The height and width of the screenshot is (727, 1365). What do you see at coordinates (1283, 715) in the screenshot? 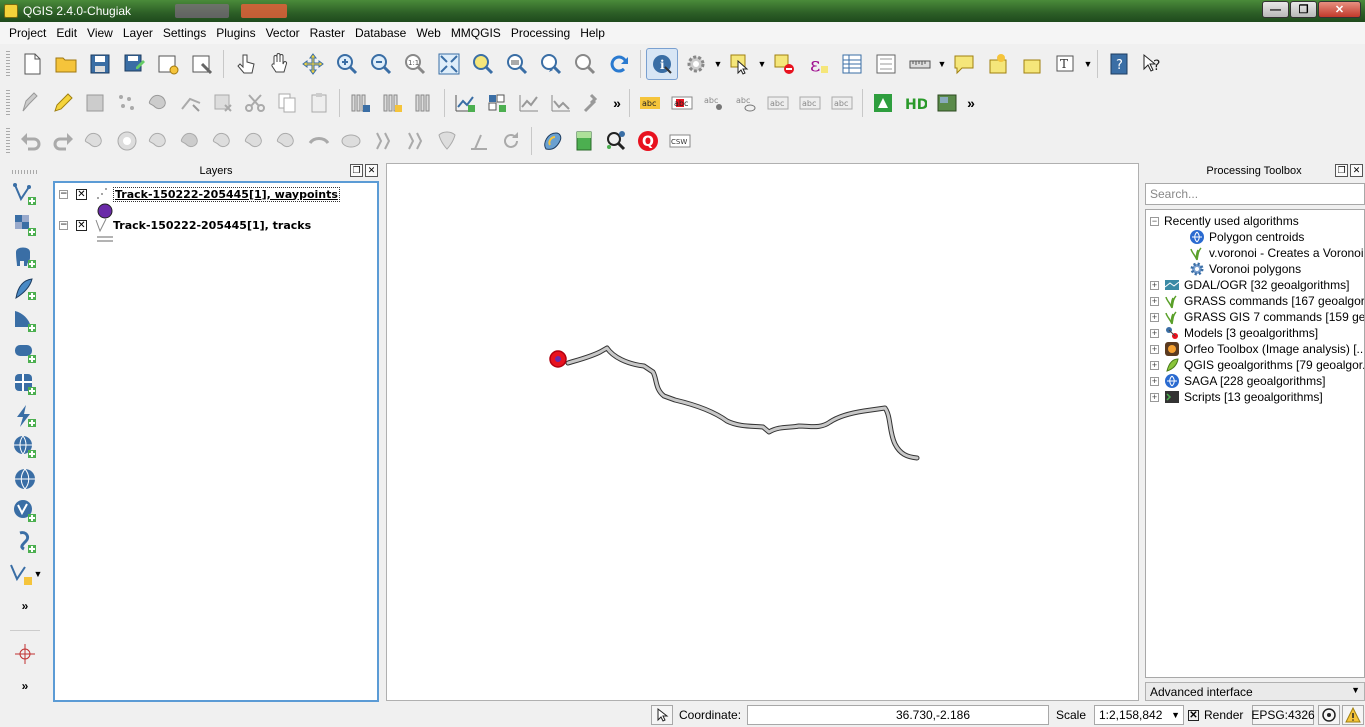
I see `crs-button: EPSG:4326` at bounding box center [1283, 715].